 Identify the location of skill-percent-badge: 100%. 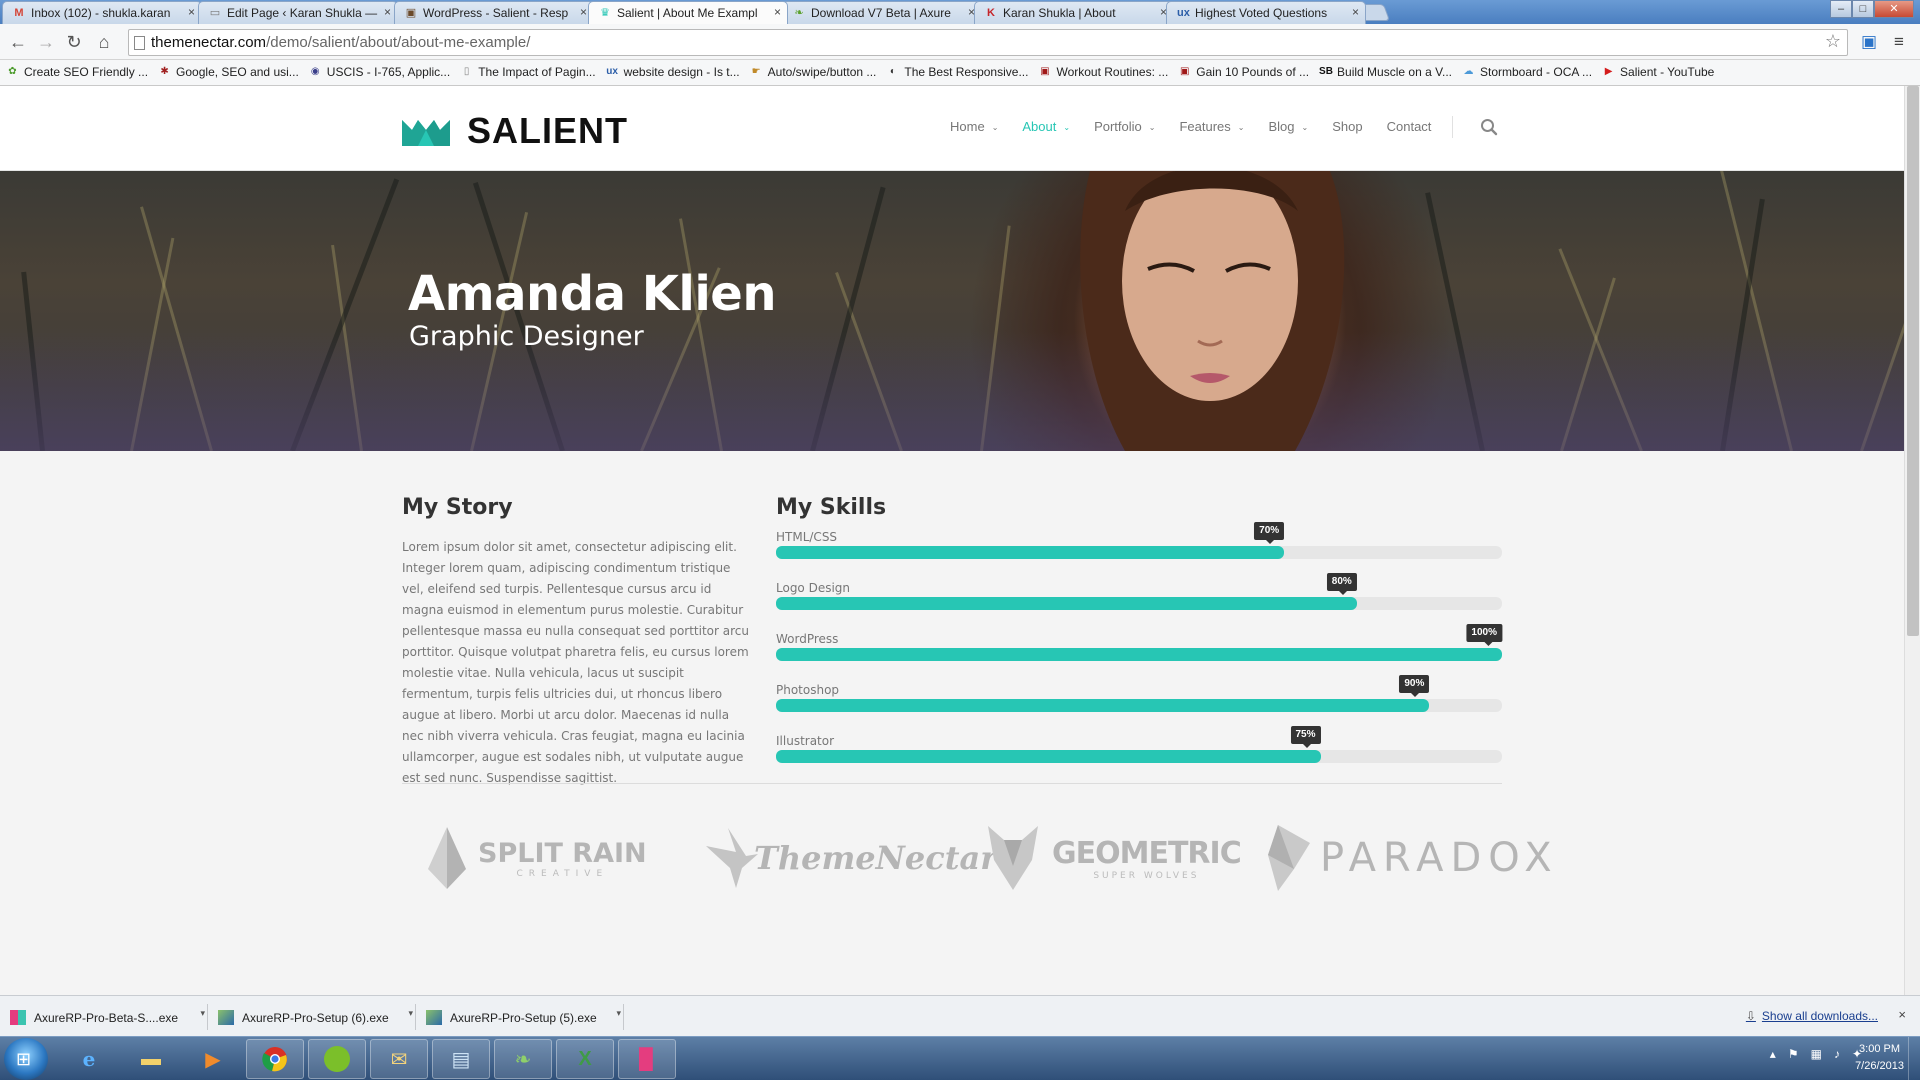
(1484, 635).